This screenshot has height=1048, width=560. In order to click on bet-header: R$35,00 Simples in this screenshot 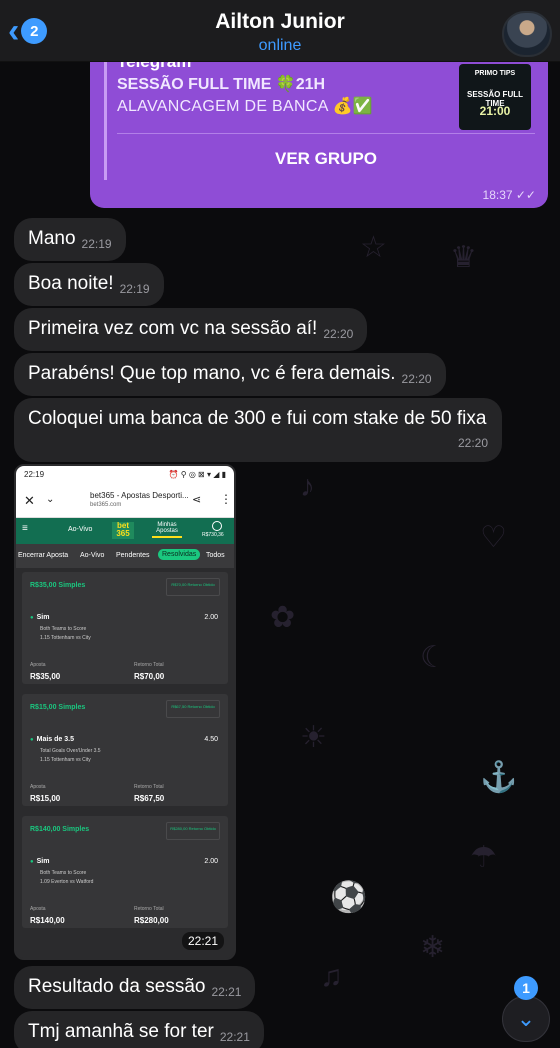, I will do `click(58, 585)`.